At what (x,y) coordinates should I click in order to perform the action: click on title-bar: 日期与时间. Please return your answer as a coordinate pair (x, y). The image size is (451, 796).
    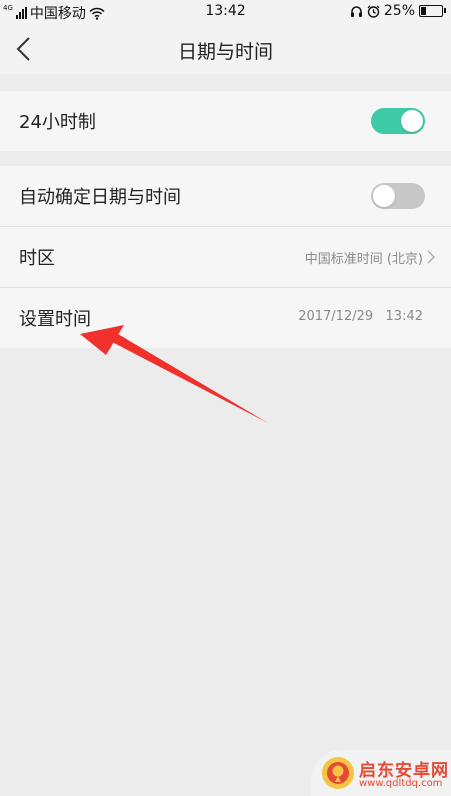
    Looking at the image, I should click on (225, 49).